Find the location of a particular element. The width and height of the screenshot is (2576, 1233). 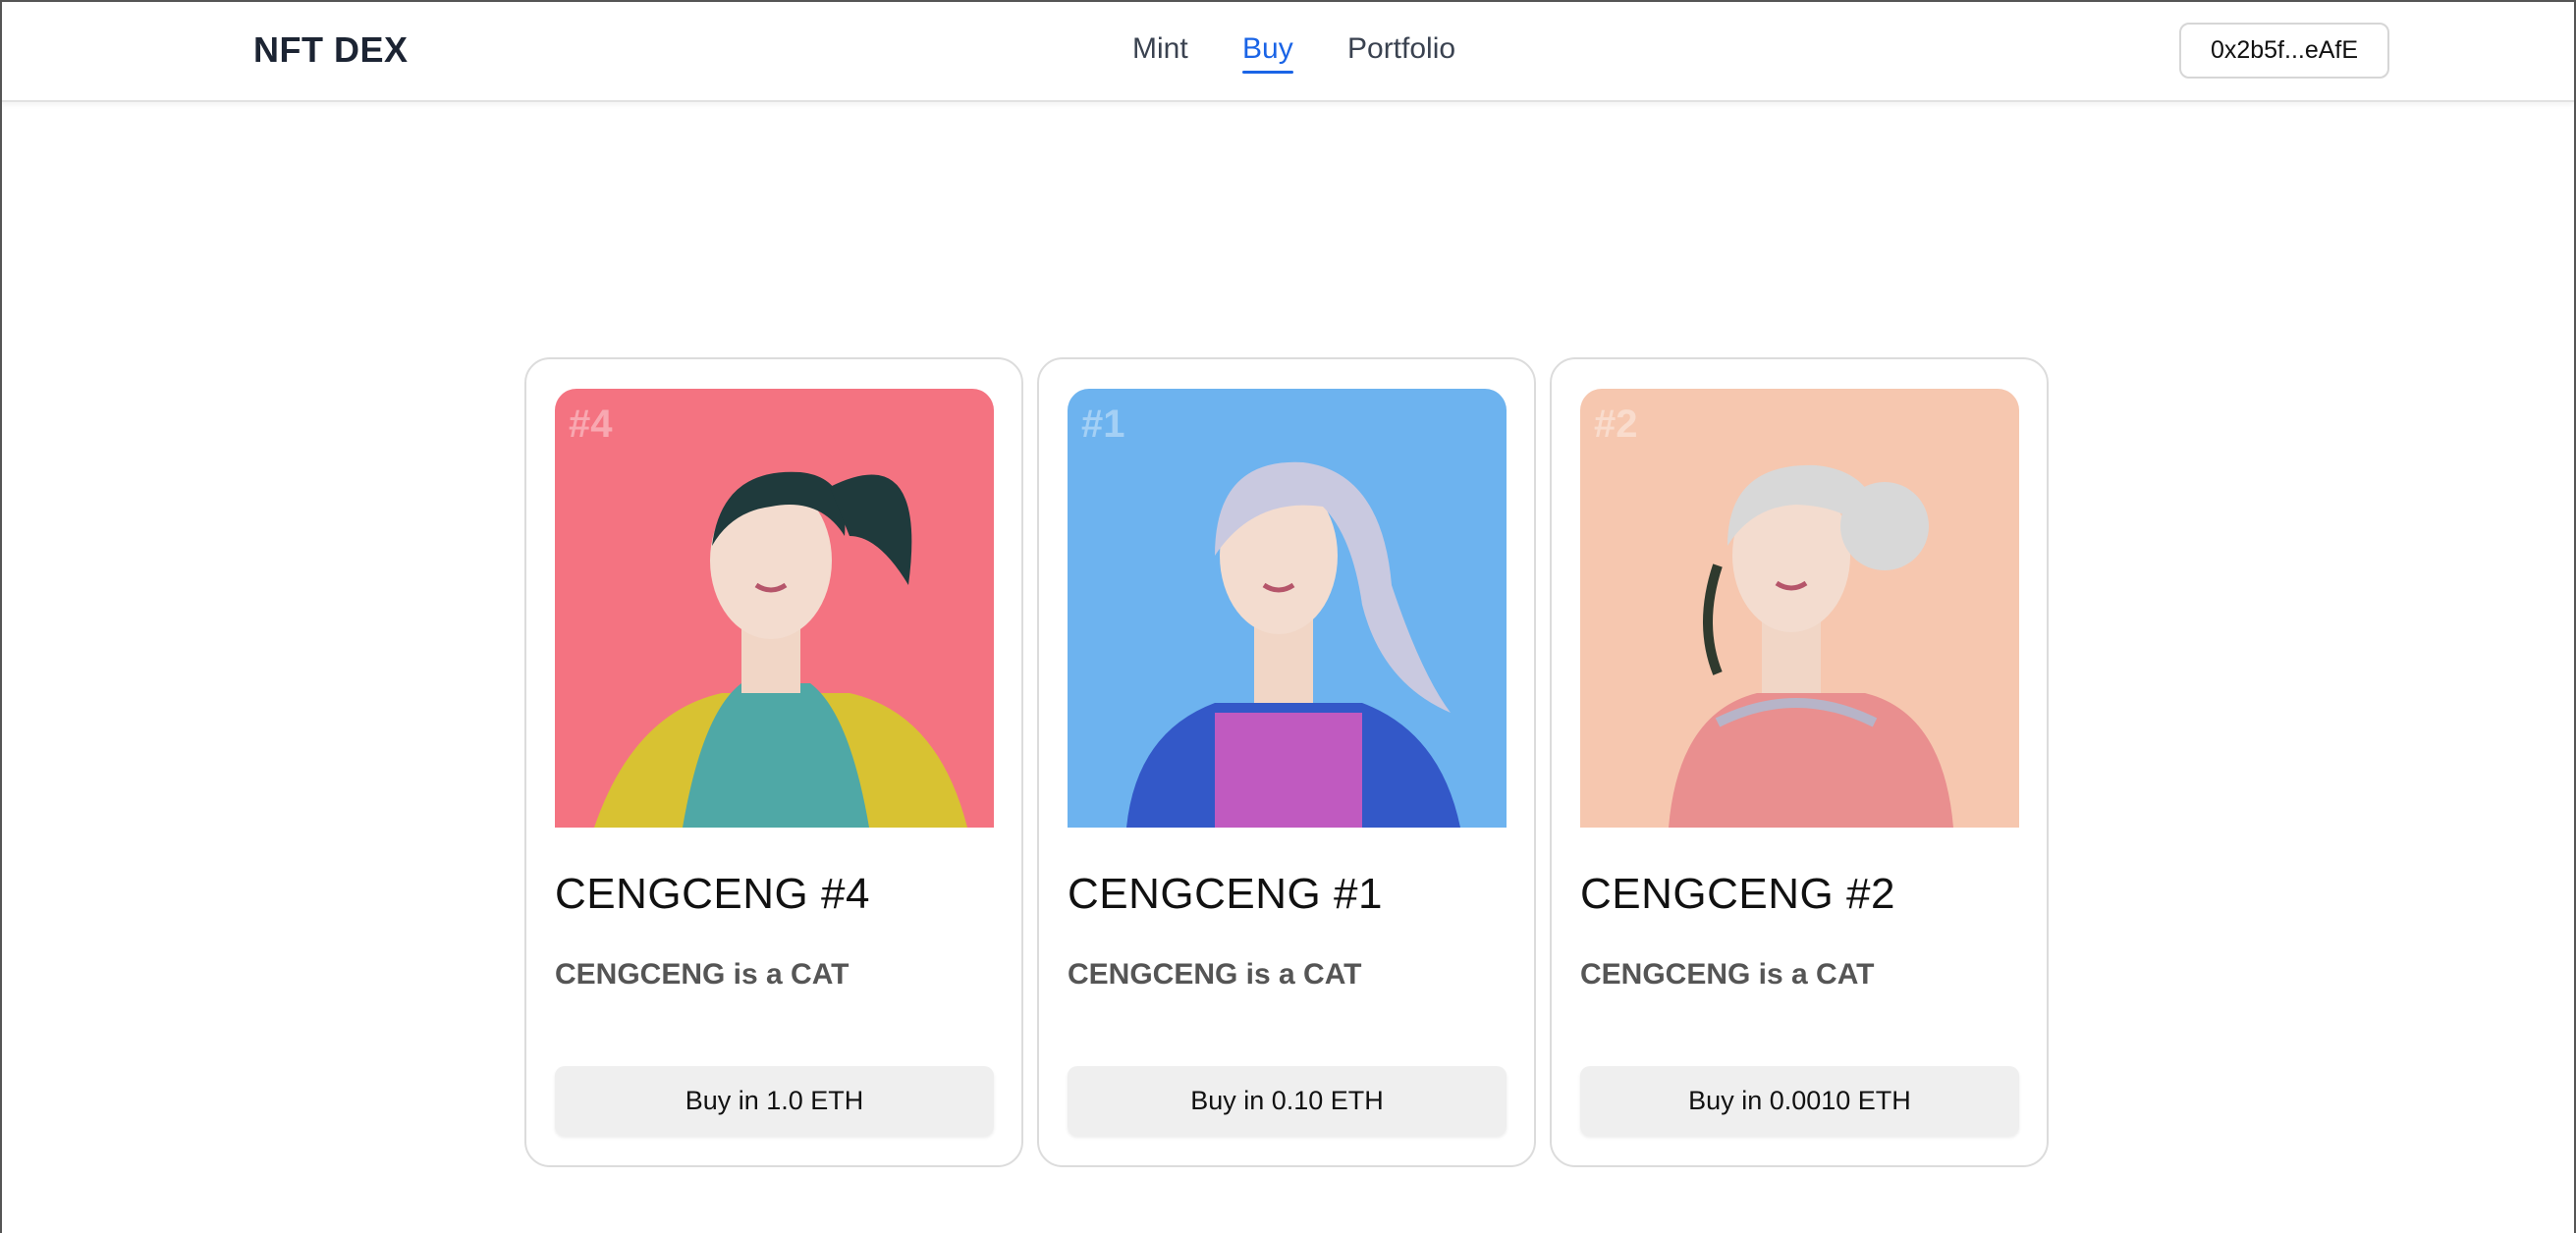

nft-artwork: #4 is located at coordinates (774, 608).